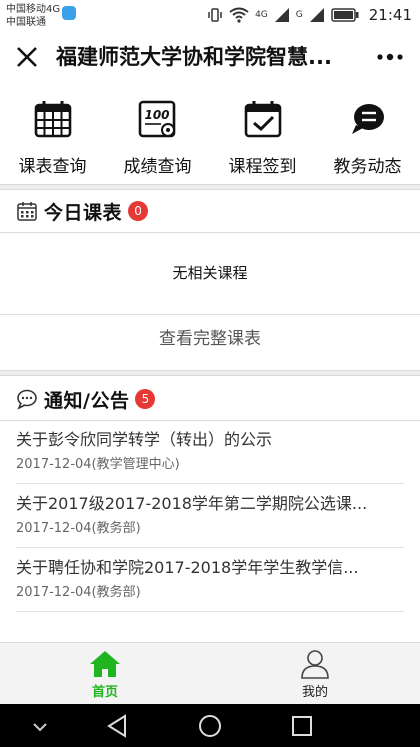 The width and height of the screenshot is (420, 747). Describe the element at coordinates (210, 399) in the screenshot. I see `notices-header: 通知/公告 5` at that location.